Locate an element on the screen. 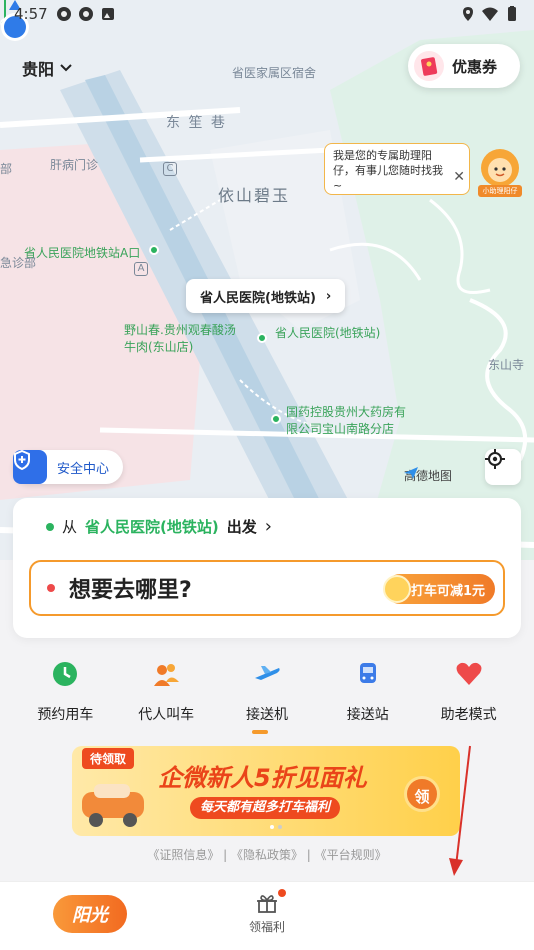 The image size is (534, 950). battery-icon is located at coordinates (512, 13).